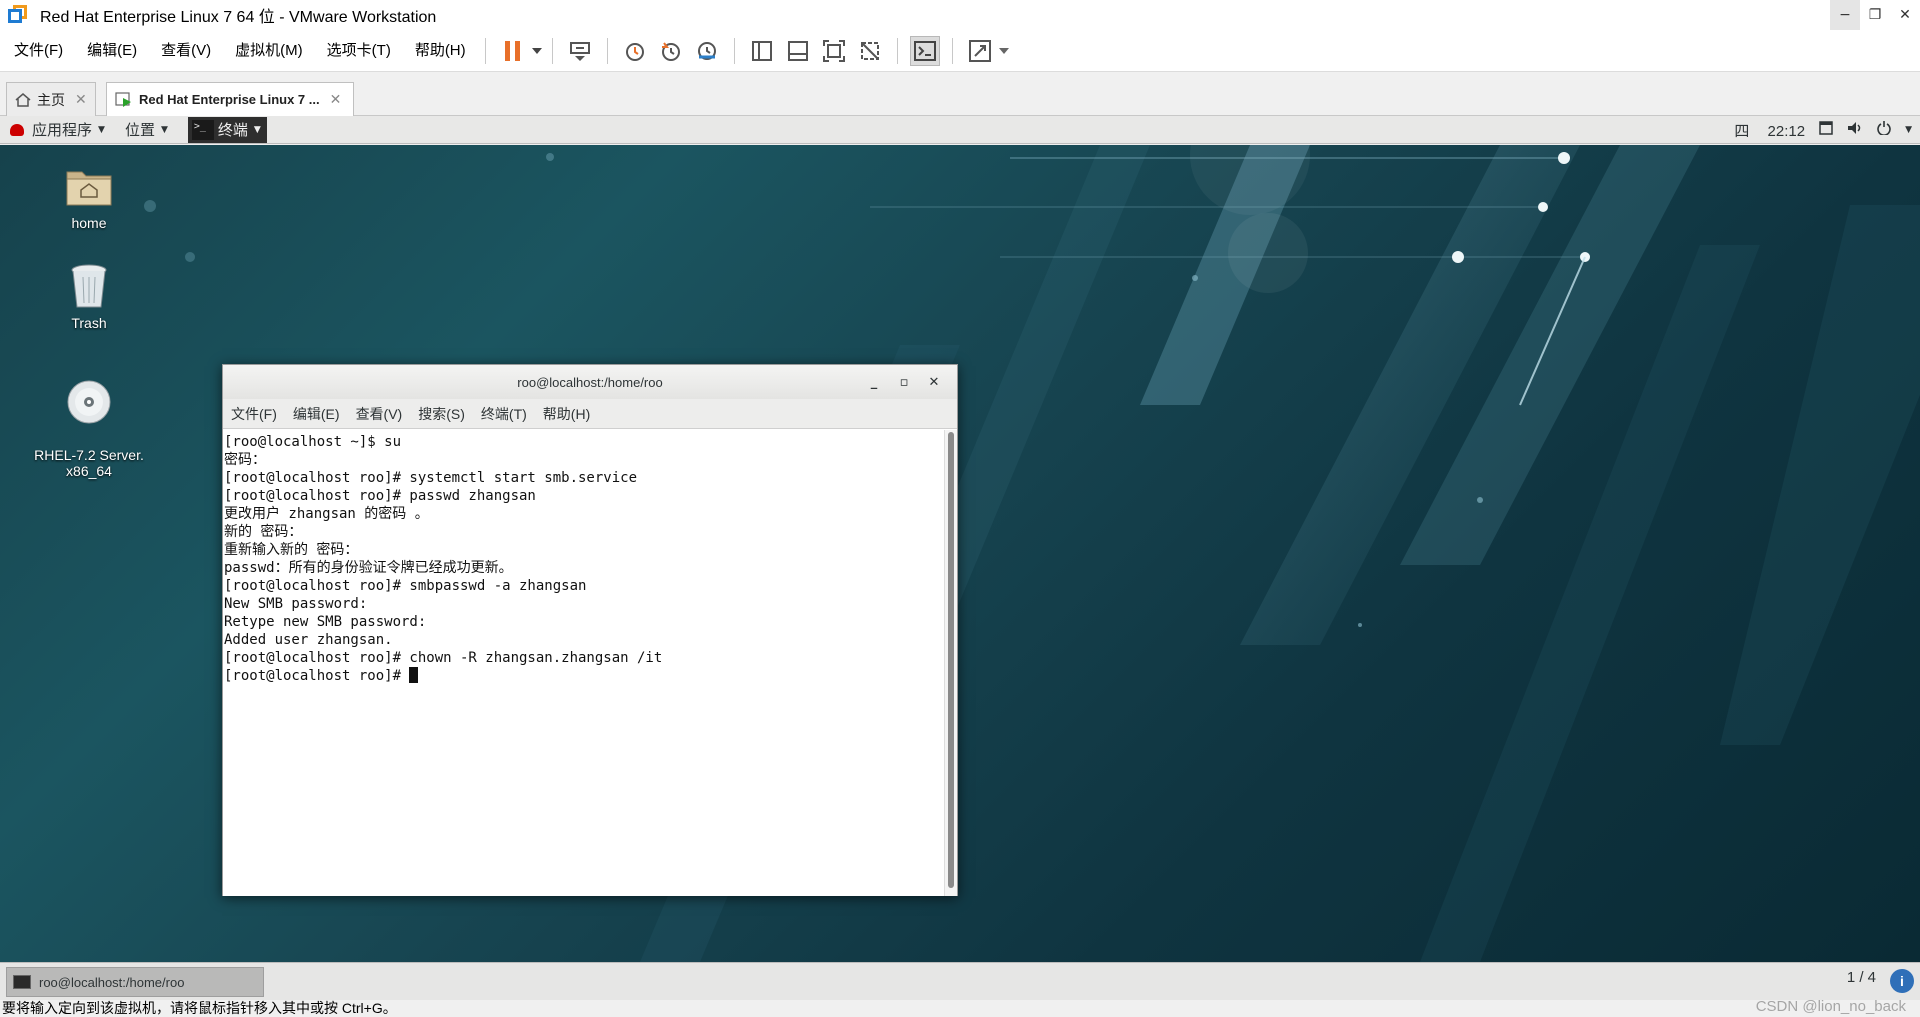 Image resolution: width=1920 pixels, height=1017 pixels. Describe the element at coordinates (23, 99) in the screenshot. I see `home-icon` at that location.